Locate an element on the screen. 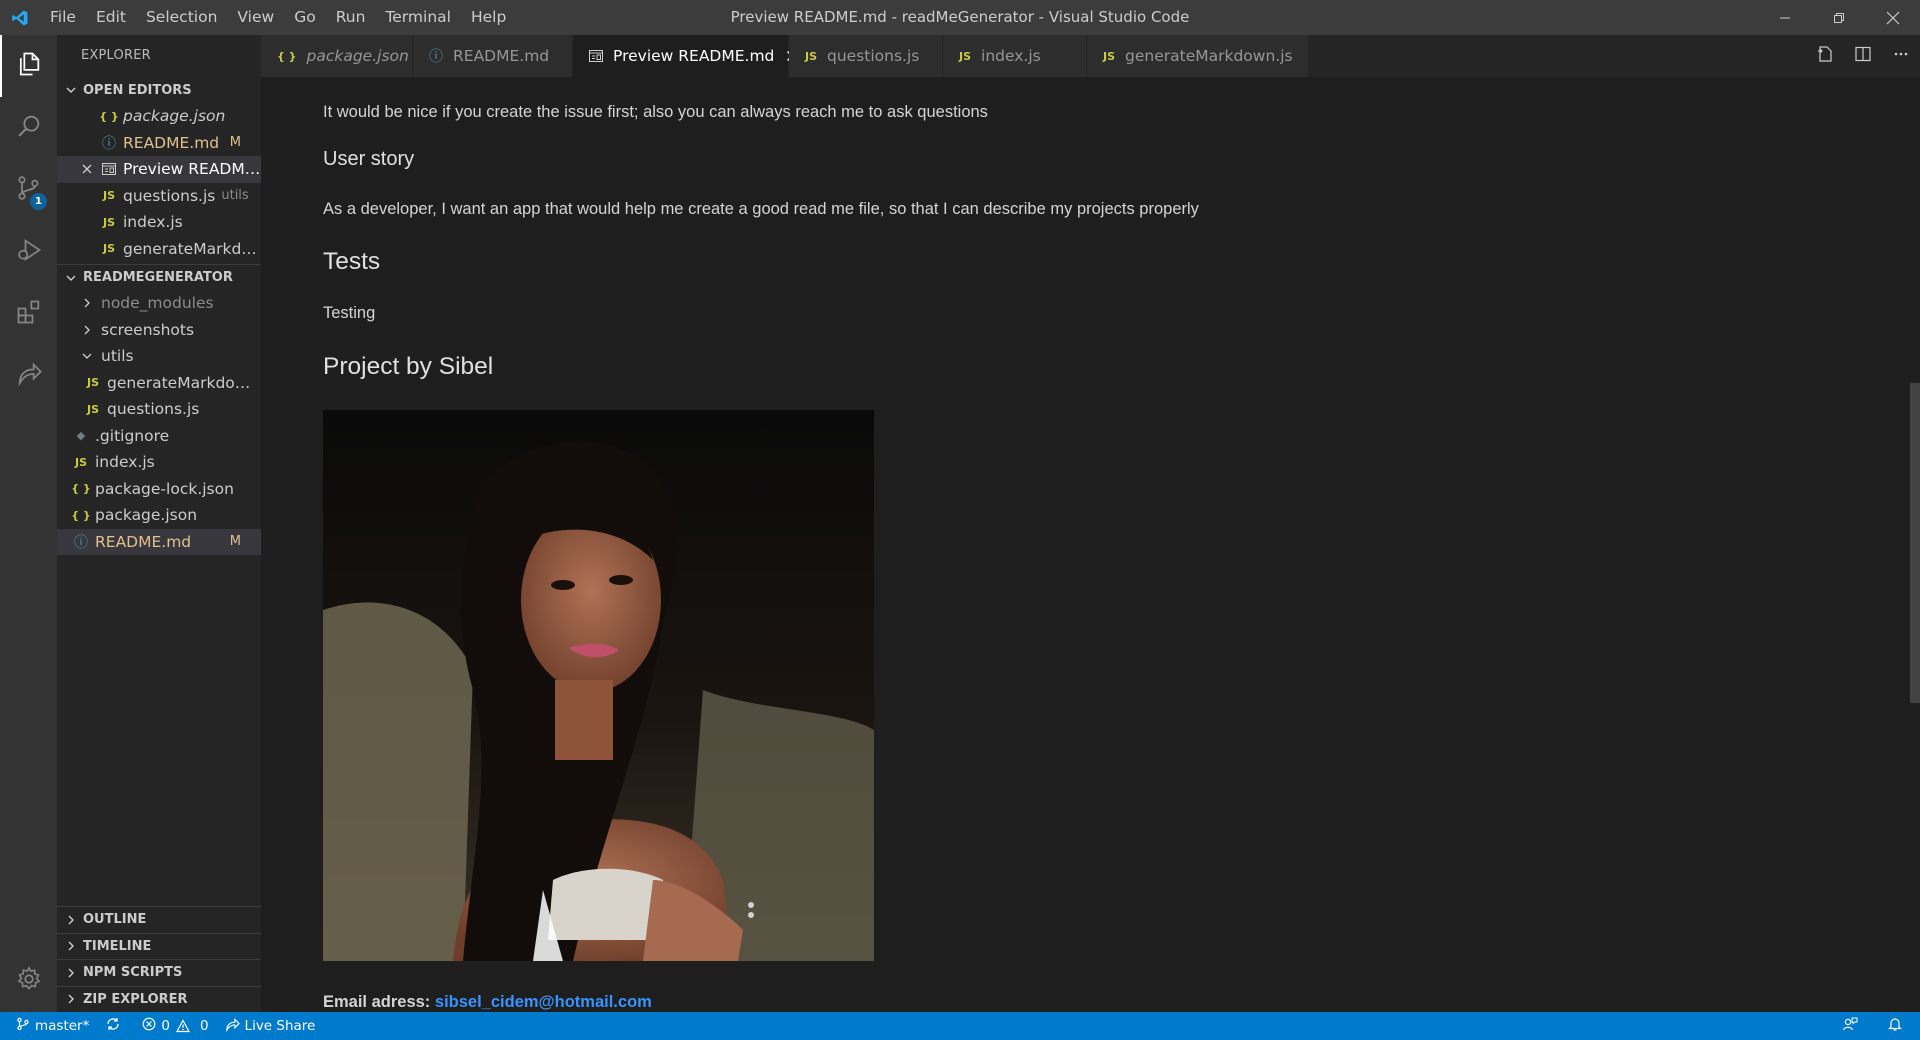  zip-explorer-section: ZIP EXPLORER is located at coordinates (159, 999).